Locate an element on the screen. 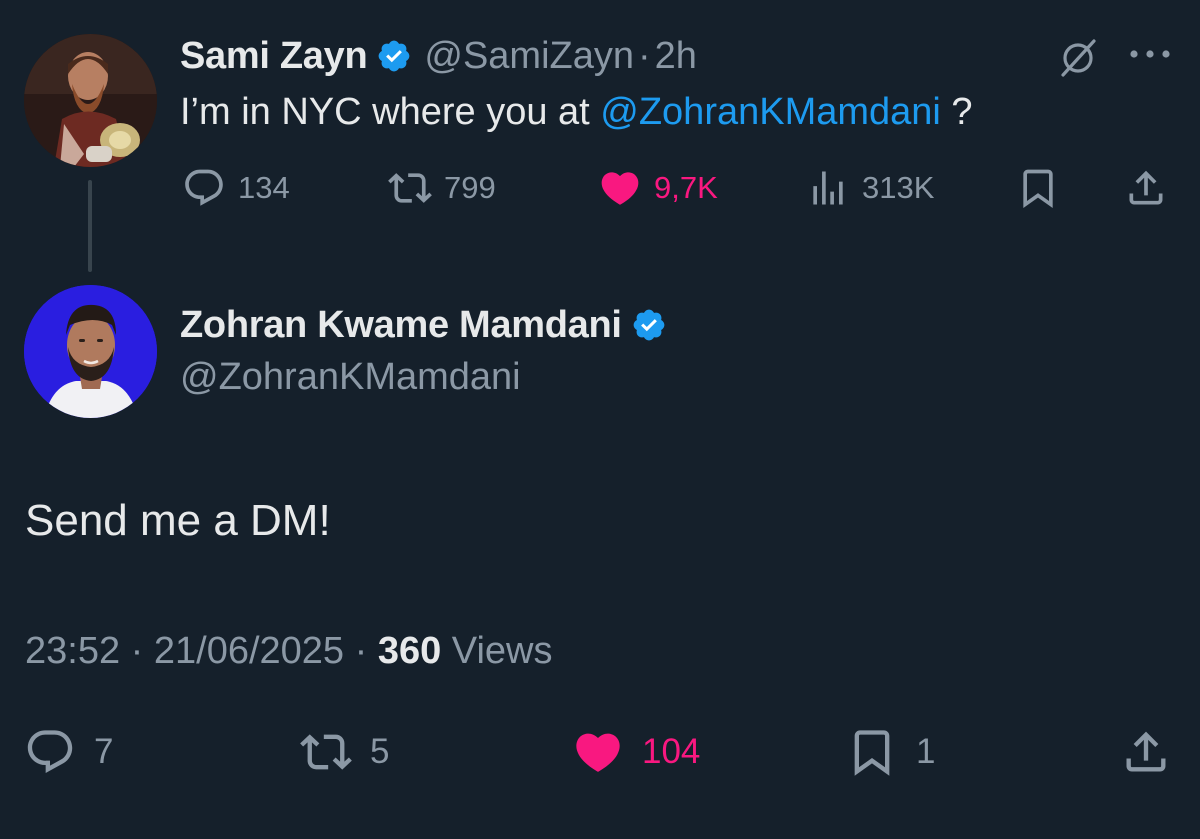 Image resolution: width=1200 pixels, height=839 pixels. tweet-timestamp: 23:52 · 21/06/2025 · is located at coordinates (201, 651).